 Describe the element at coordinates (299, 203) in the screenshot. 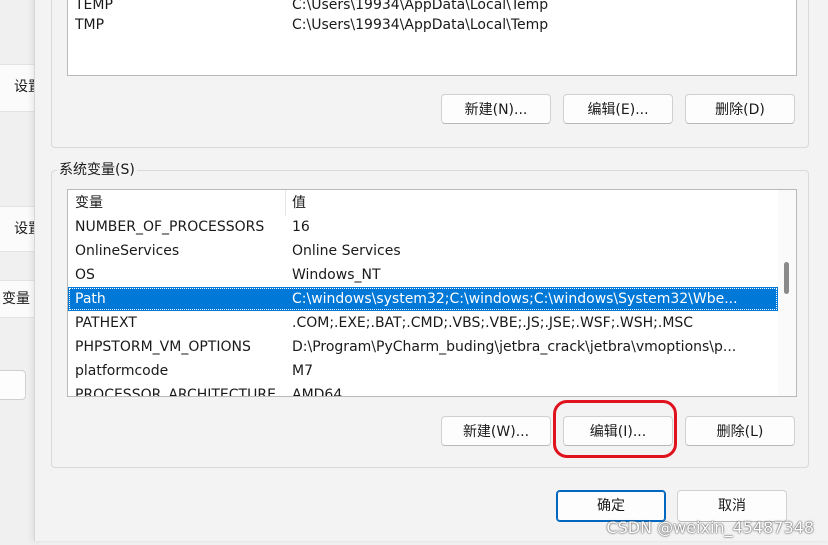

I see `column-header-value: 值` at that location.